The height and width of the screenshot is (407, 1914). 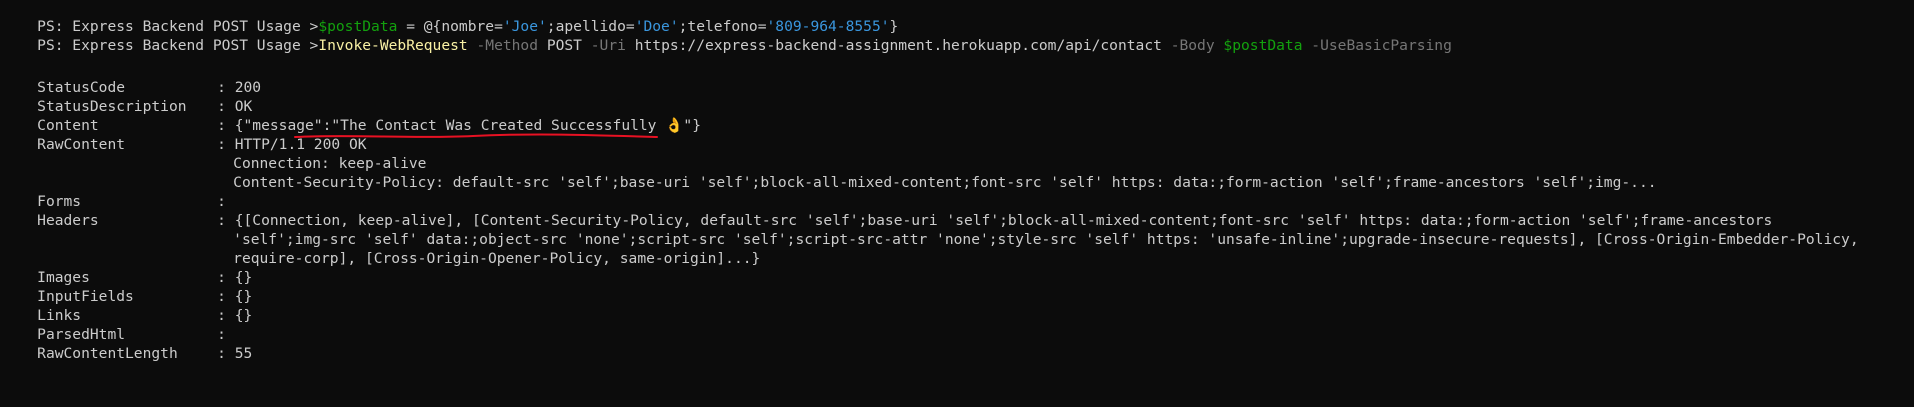 What do you see at coordinates (1263, 45) in the screenshot?
I see `body-variable: $postData` at bounding box center [1263, 45].